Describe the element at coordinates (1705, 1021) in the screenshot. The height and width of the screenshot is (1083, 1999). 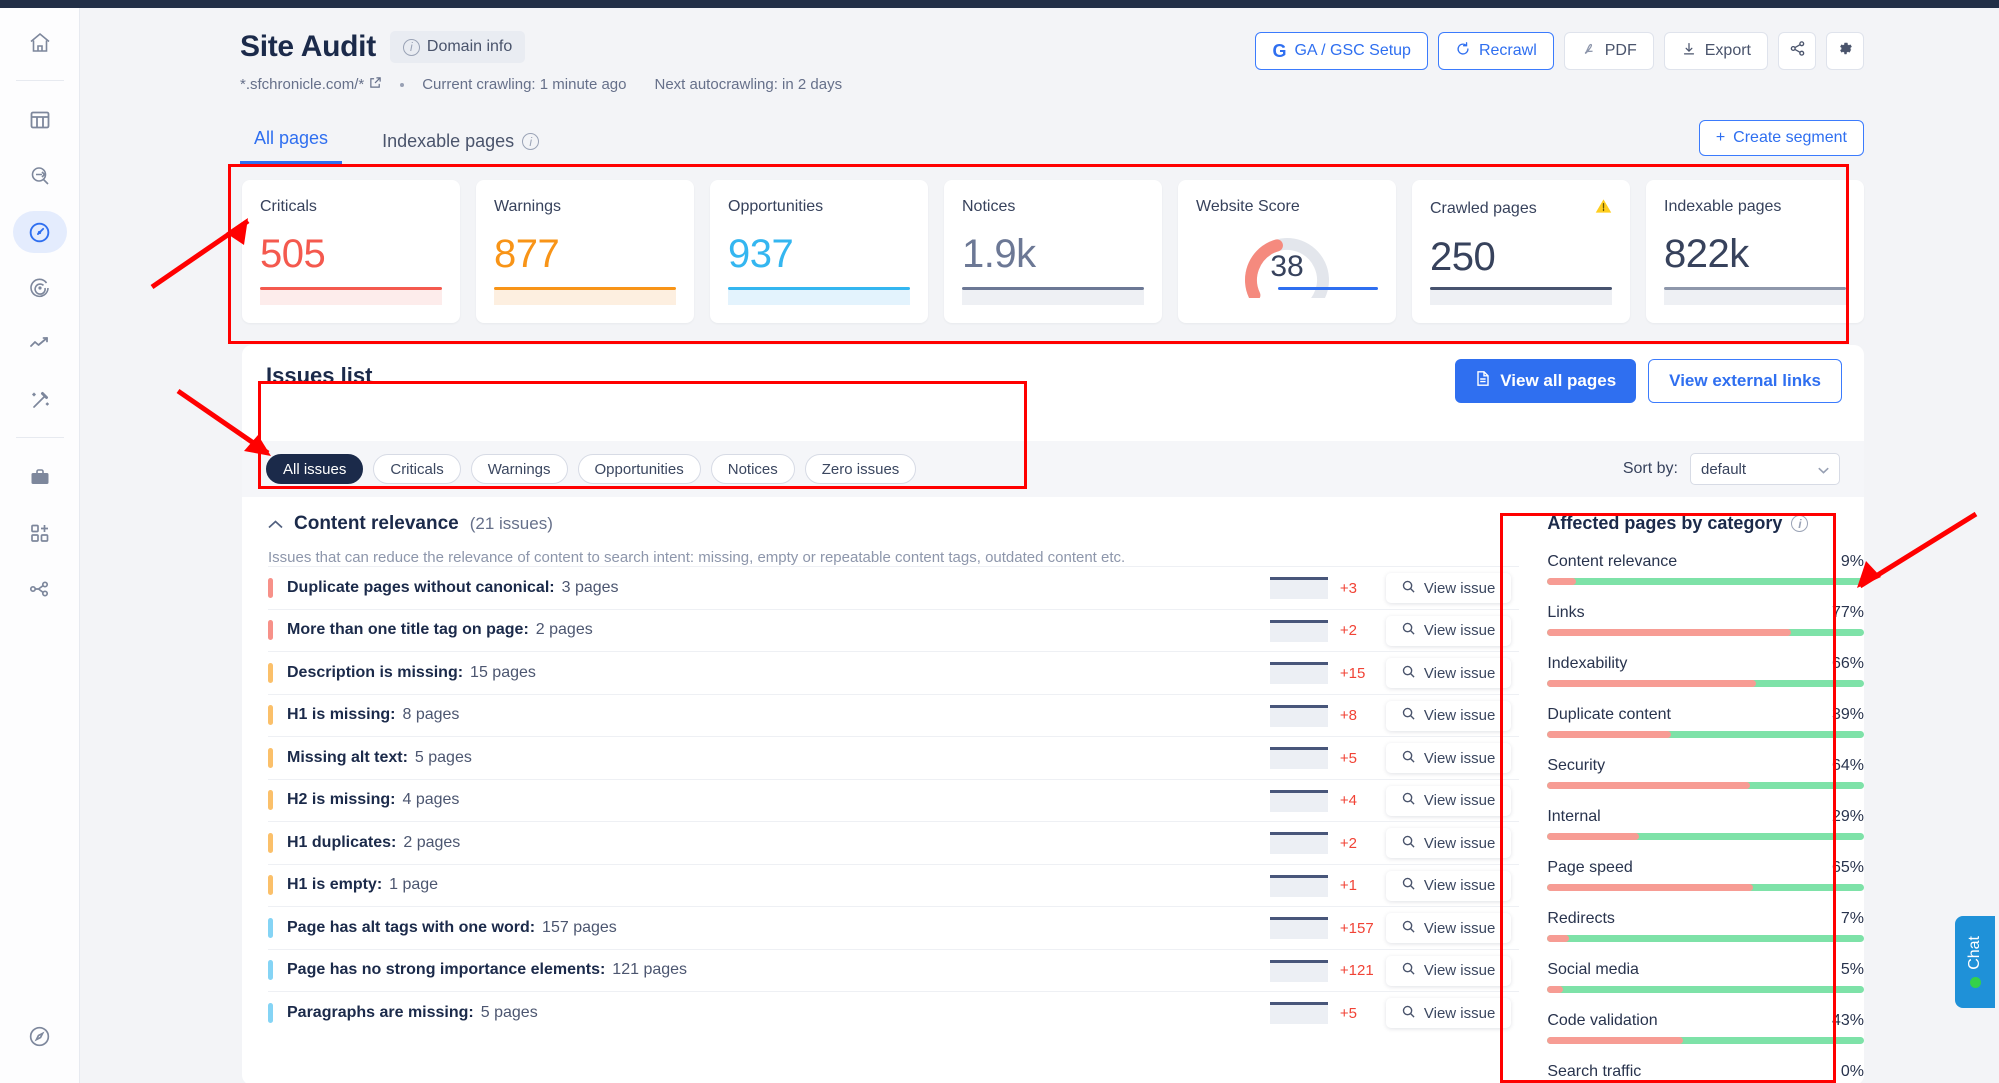
I see `category-row: Code validation 43%` at that location.